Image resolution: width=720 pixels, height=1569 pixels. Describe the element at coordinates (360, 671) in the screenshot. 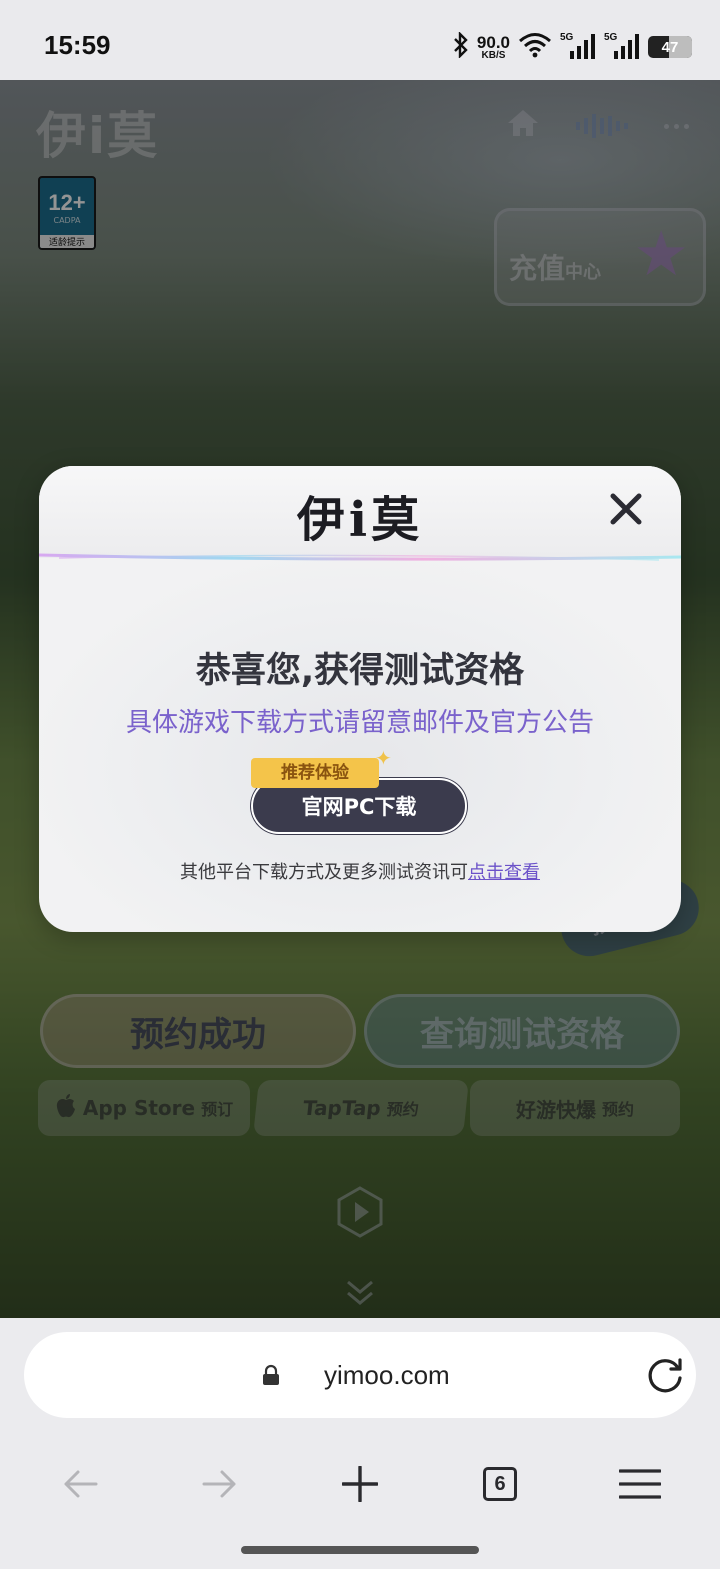

I see `modal-title: 恭喜您,获得测试资格` at that location.